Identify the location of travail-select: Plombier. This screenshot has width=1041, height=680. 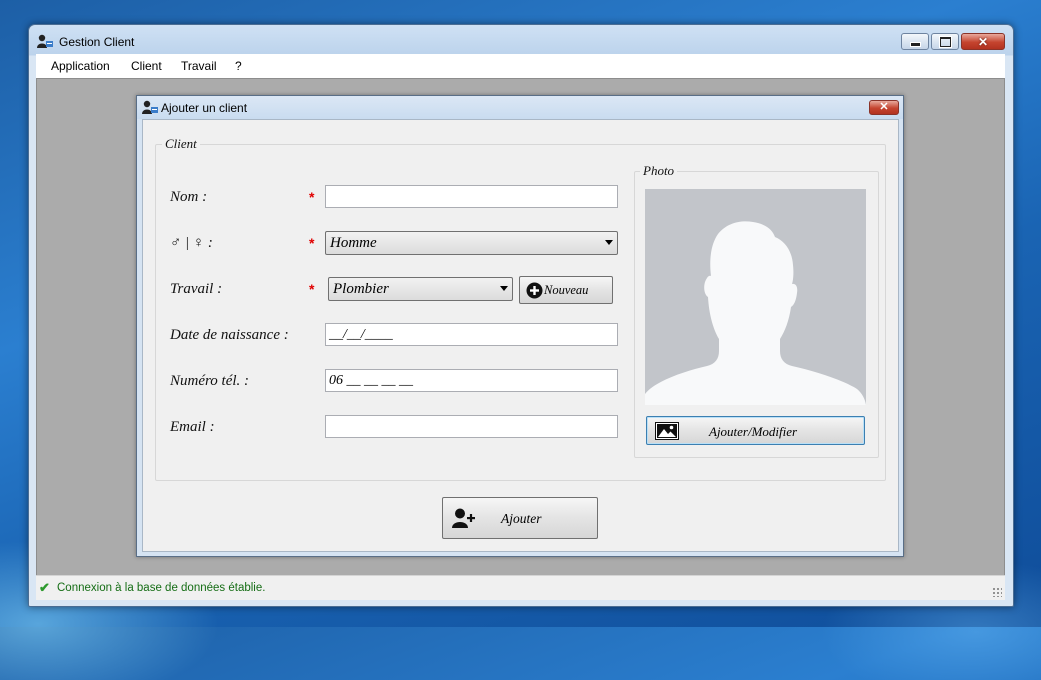
(420, 289).